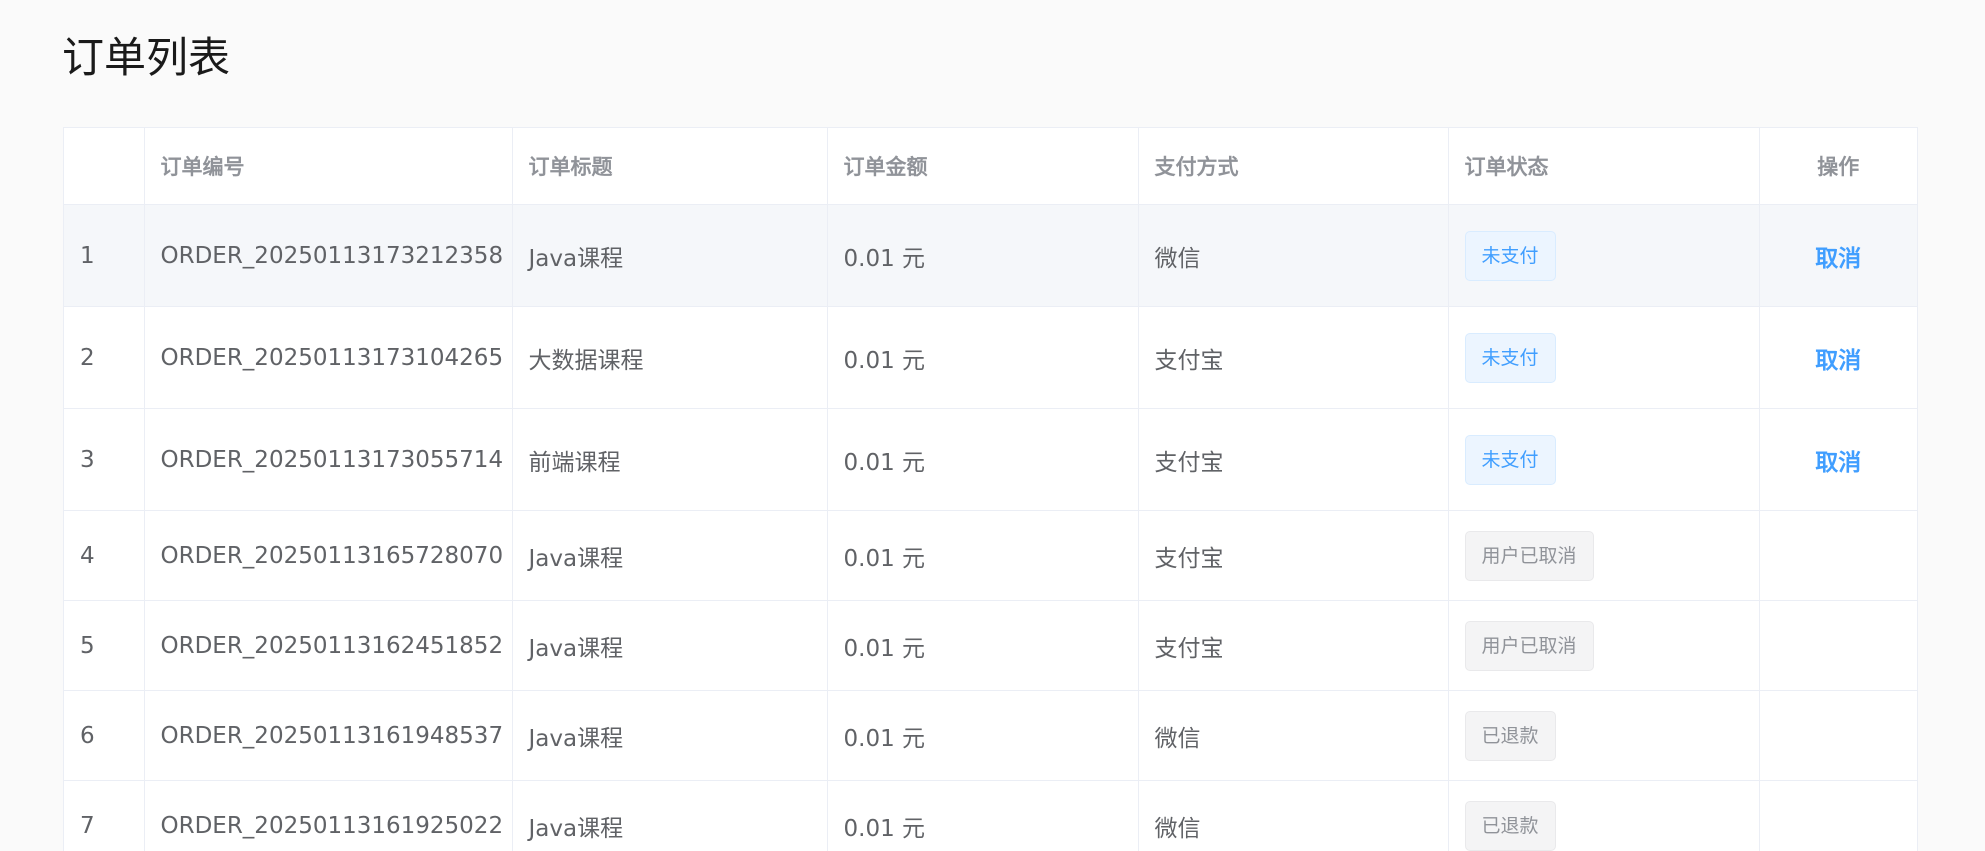  I want to click on row-index: 4, so click(104, 555).